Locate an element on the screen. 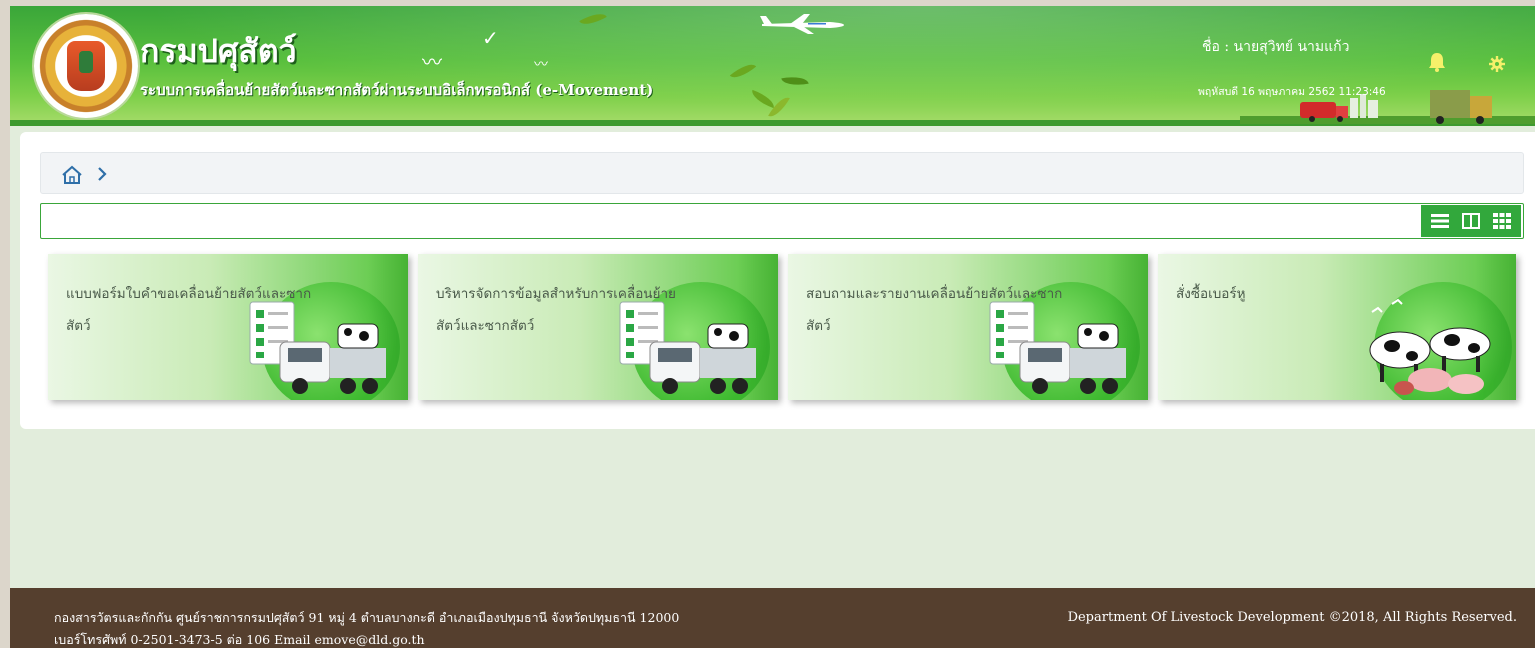 Image resolution: width=1535 pixels, height=648 pixels. breadcrumb is located at coordinates (782, 173).